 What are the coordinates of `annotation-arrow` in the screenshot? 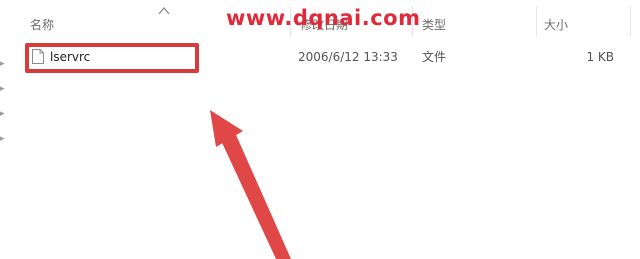 It's located at (250, 184).